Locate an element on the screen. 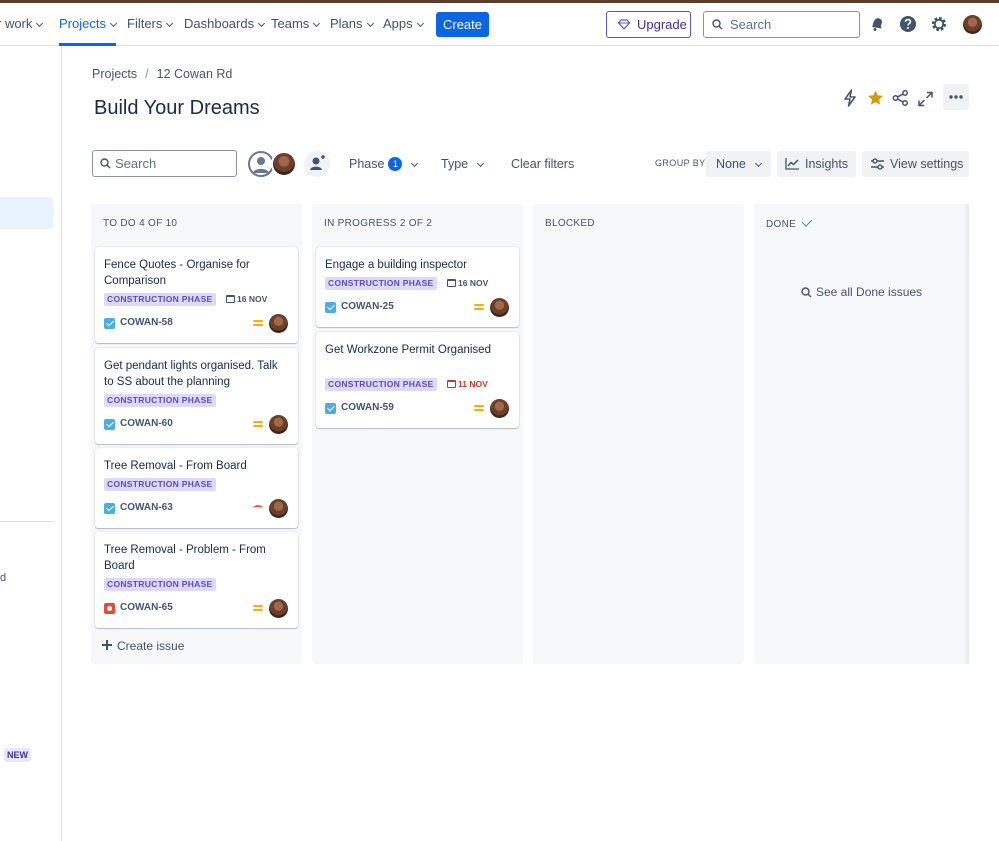  issue-key: COWAN-65 is located at coordinates (146, 607).